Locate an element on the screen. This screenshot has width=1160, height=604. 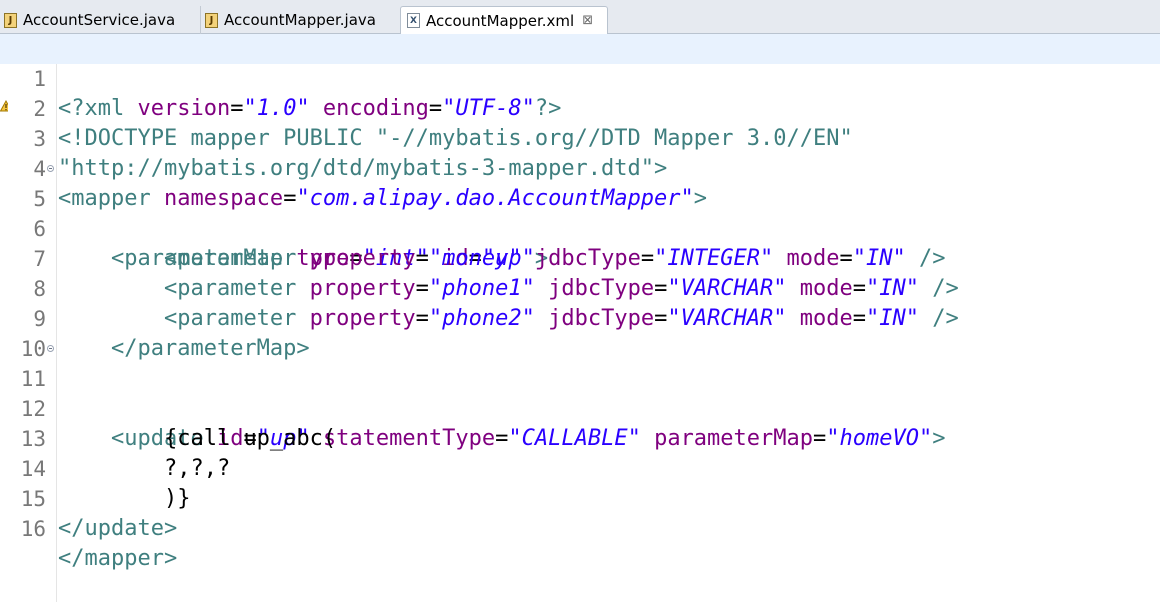
tab-label: AccountMapper.xml is located at coordinates (500, 20).